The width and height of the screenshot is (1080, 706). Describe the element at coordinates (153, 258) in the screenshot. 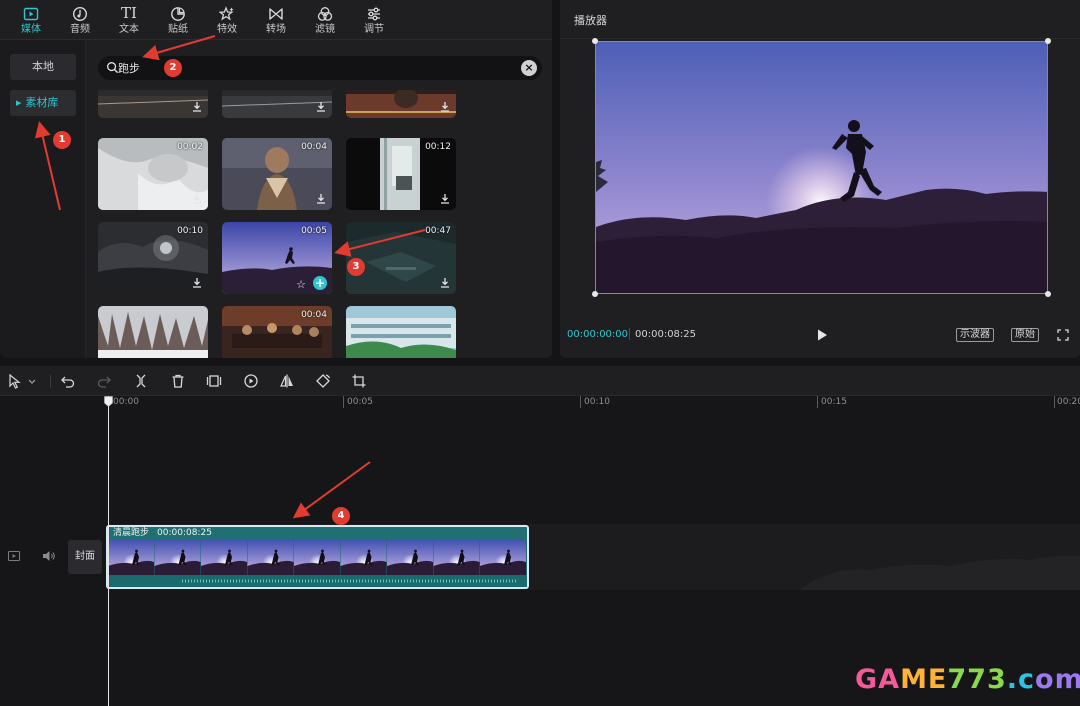

I see `media-thumbnail: 00:10` at that location.